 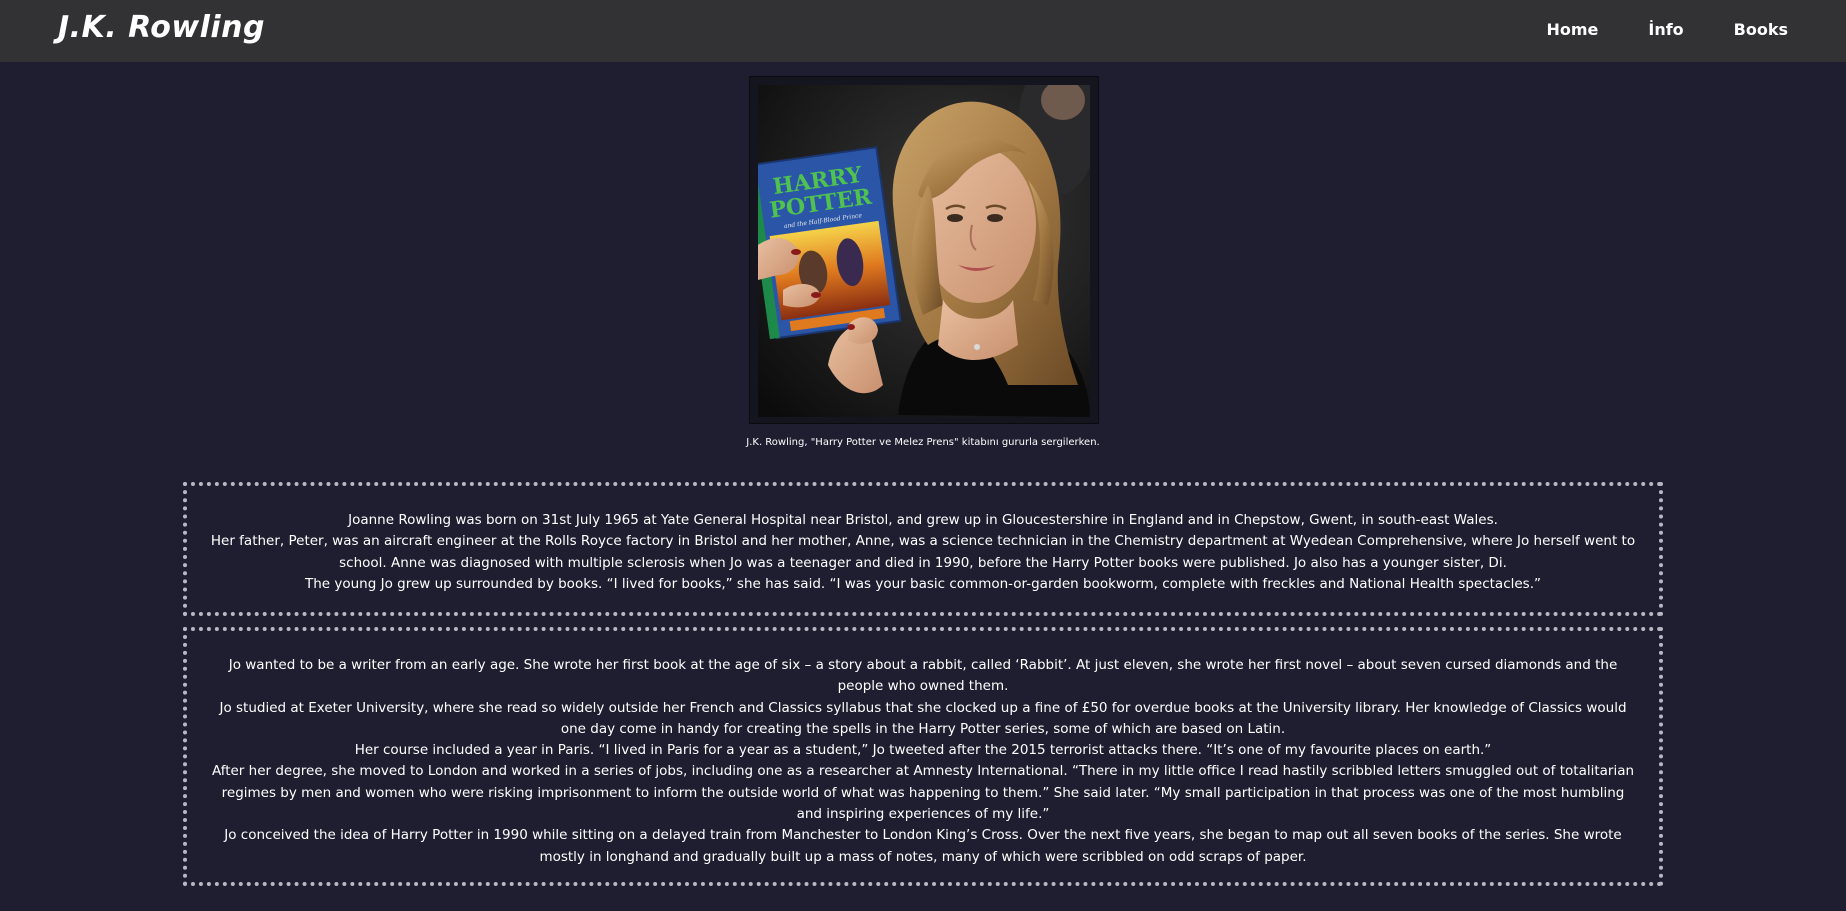 What do you see at coordinates (1642, 29) in the screenshot?
I see `nav-links: Home İnfo Books` at bounding box center [1642, 29].